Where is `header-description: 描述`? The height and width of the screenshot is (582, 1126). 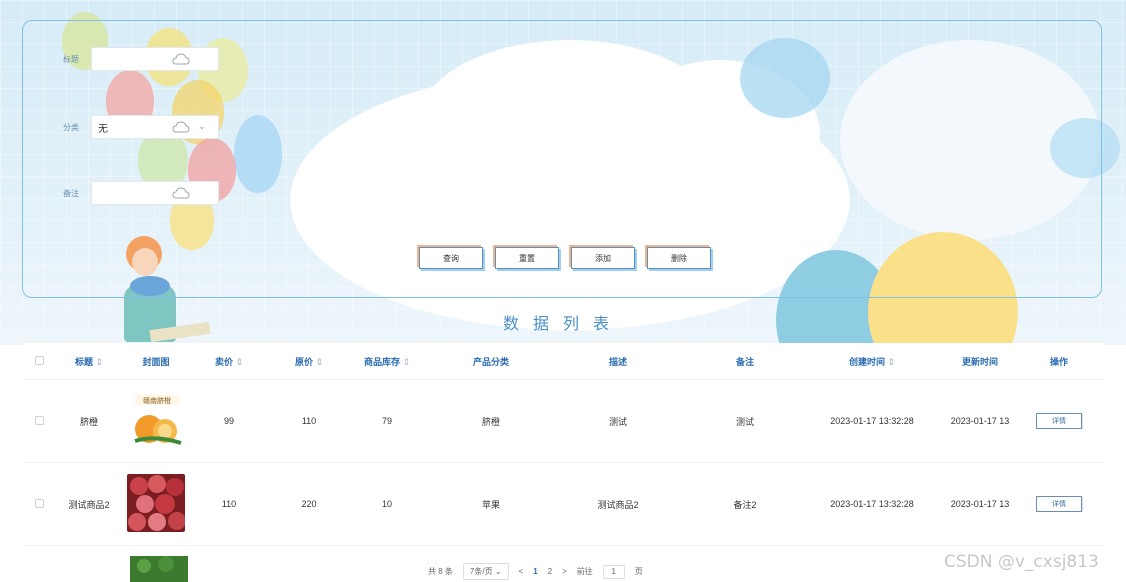 header-description: 描述 is located at coordinates (617, 361).